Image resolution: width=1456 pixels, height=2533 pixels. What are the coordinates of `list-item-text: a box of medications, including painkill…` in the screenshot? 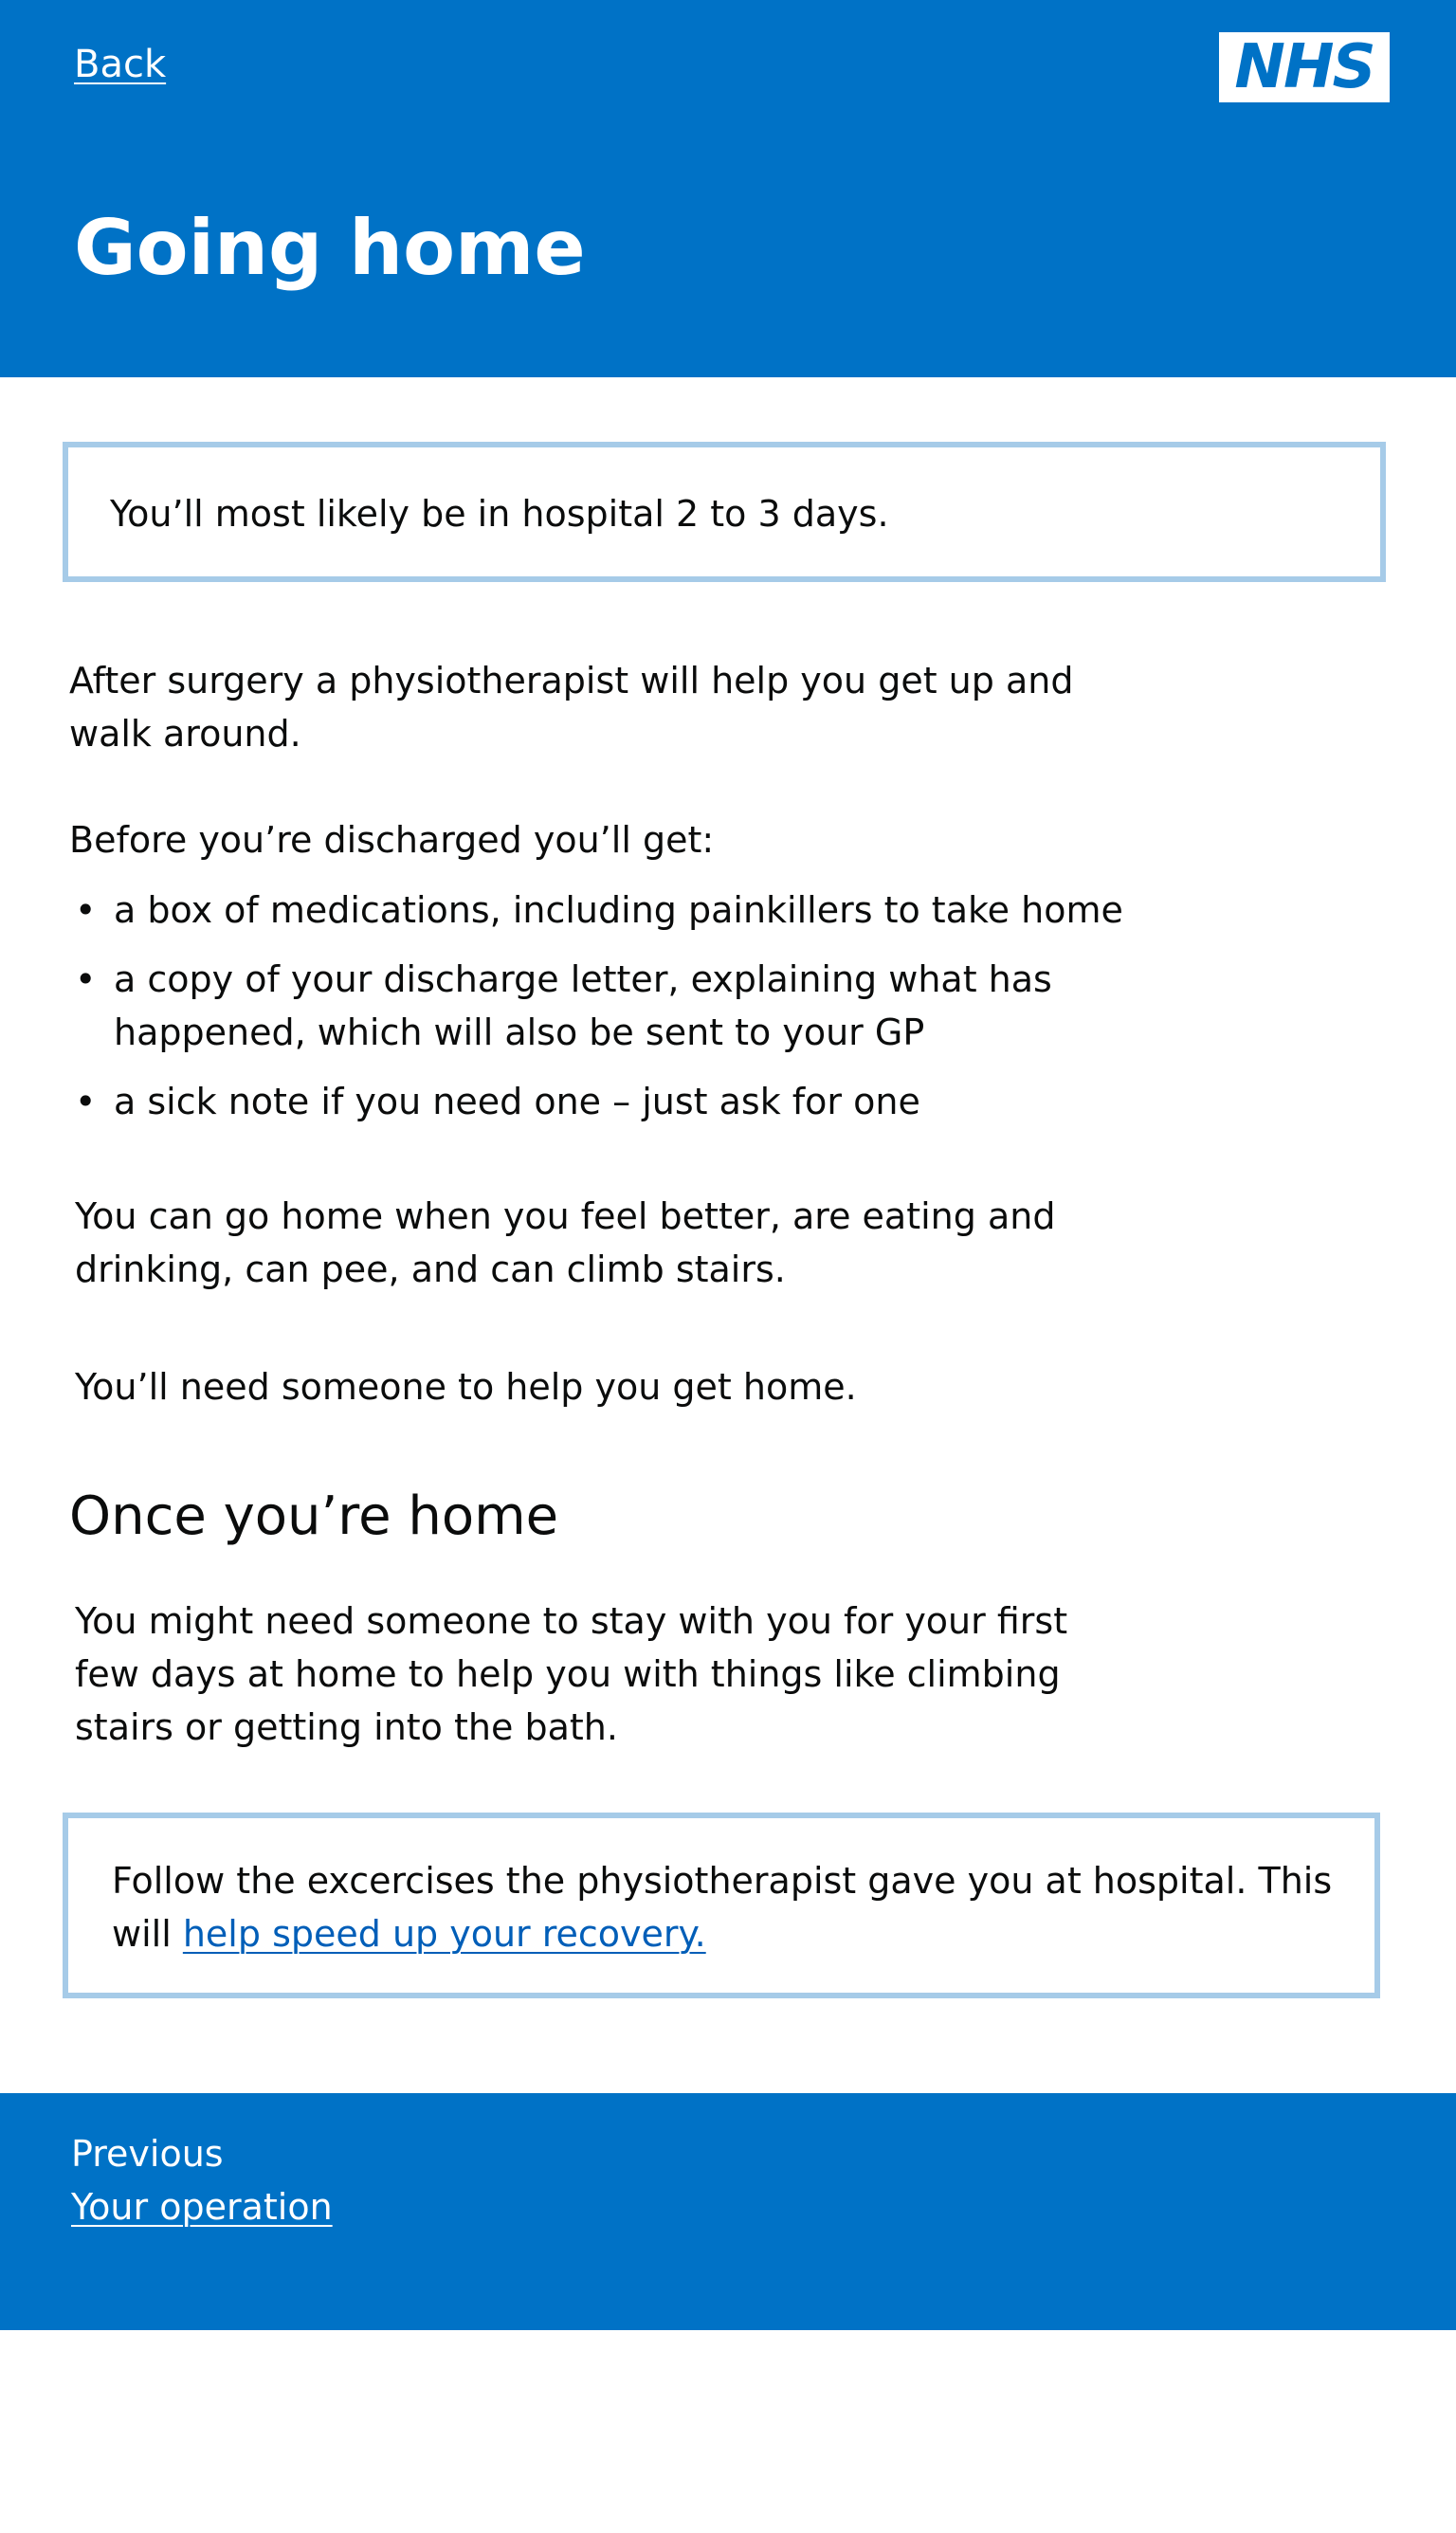 It's located at (618, 910).